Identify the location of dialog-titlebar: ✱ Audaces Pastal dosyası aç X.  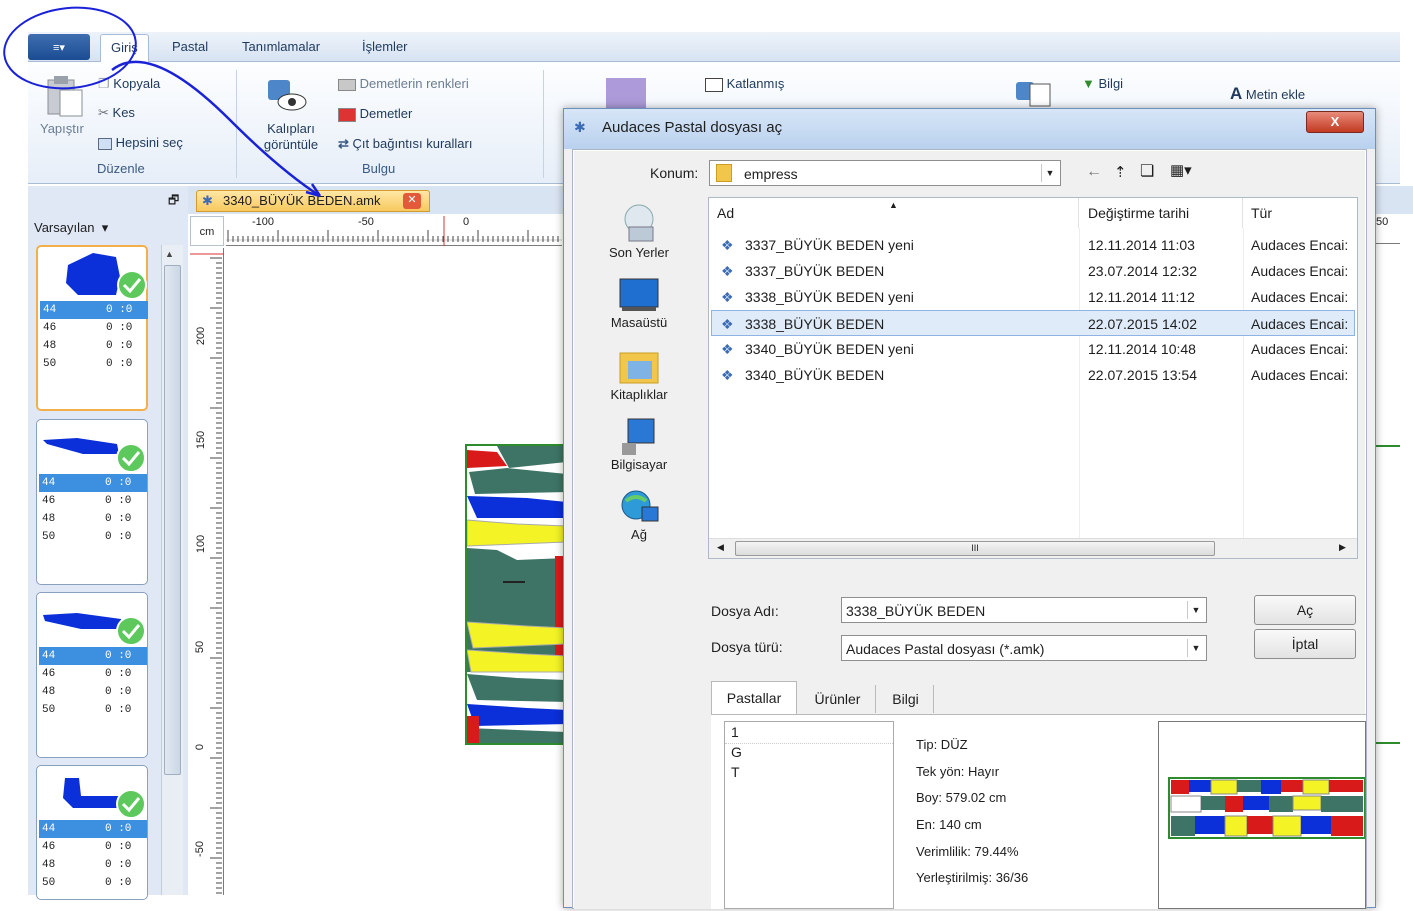
(969, 129).